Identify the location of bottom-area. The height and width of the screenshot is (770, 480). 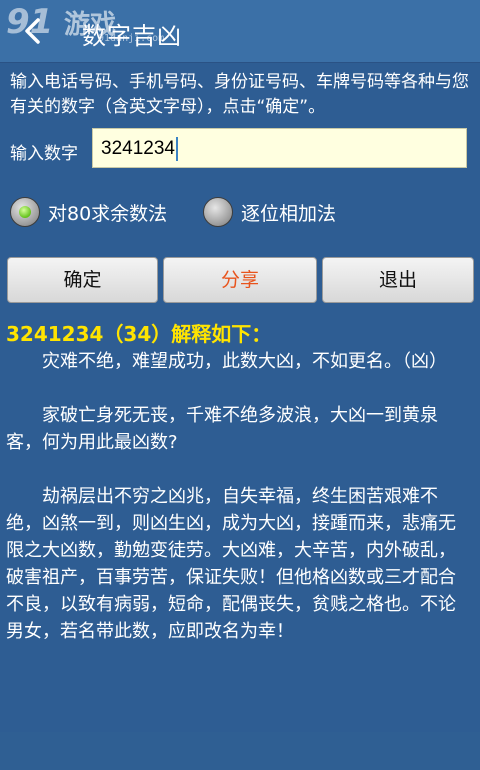
(240, 751).